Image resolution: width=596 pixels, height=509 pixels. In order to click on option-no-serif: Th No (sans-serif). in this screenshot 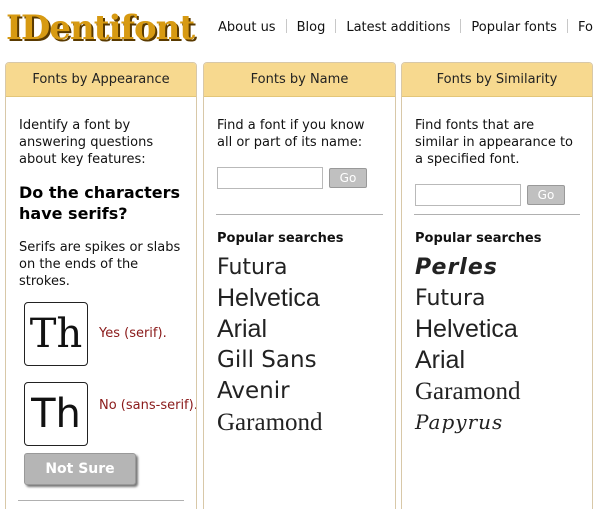, I will do `click(107, 416)`.